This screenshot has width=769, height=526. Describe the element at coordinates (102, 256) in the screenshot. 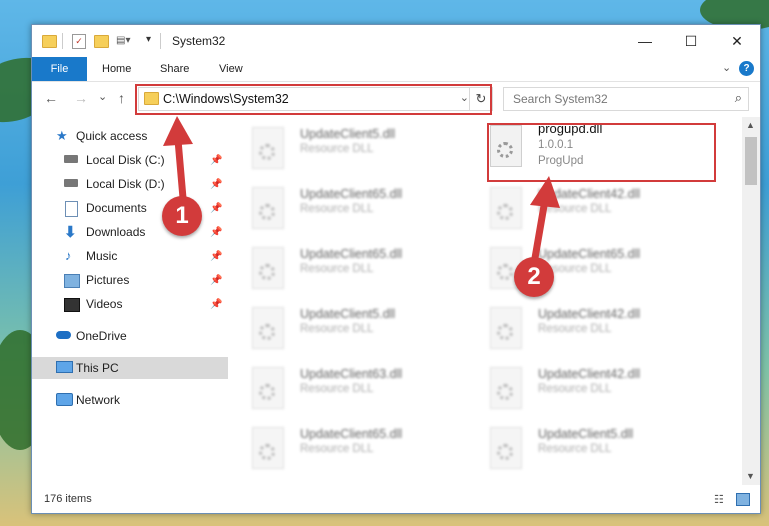

I see `sidebar-item-label: Music` at that location.